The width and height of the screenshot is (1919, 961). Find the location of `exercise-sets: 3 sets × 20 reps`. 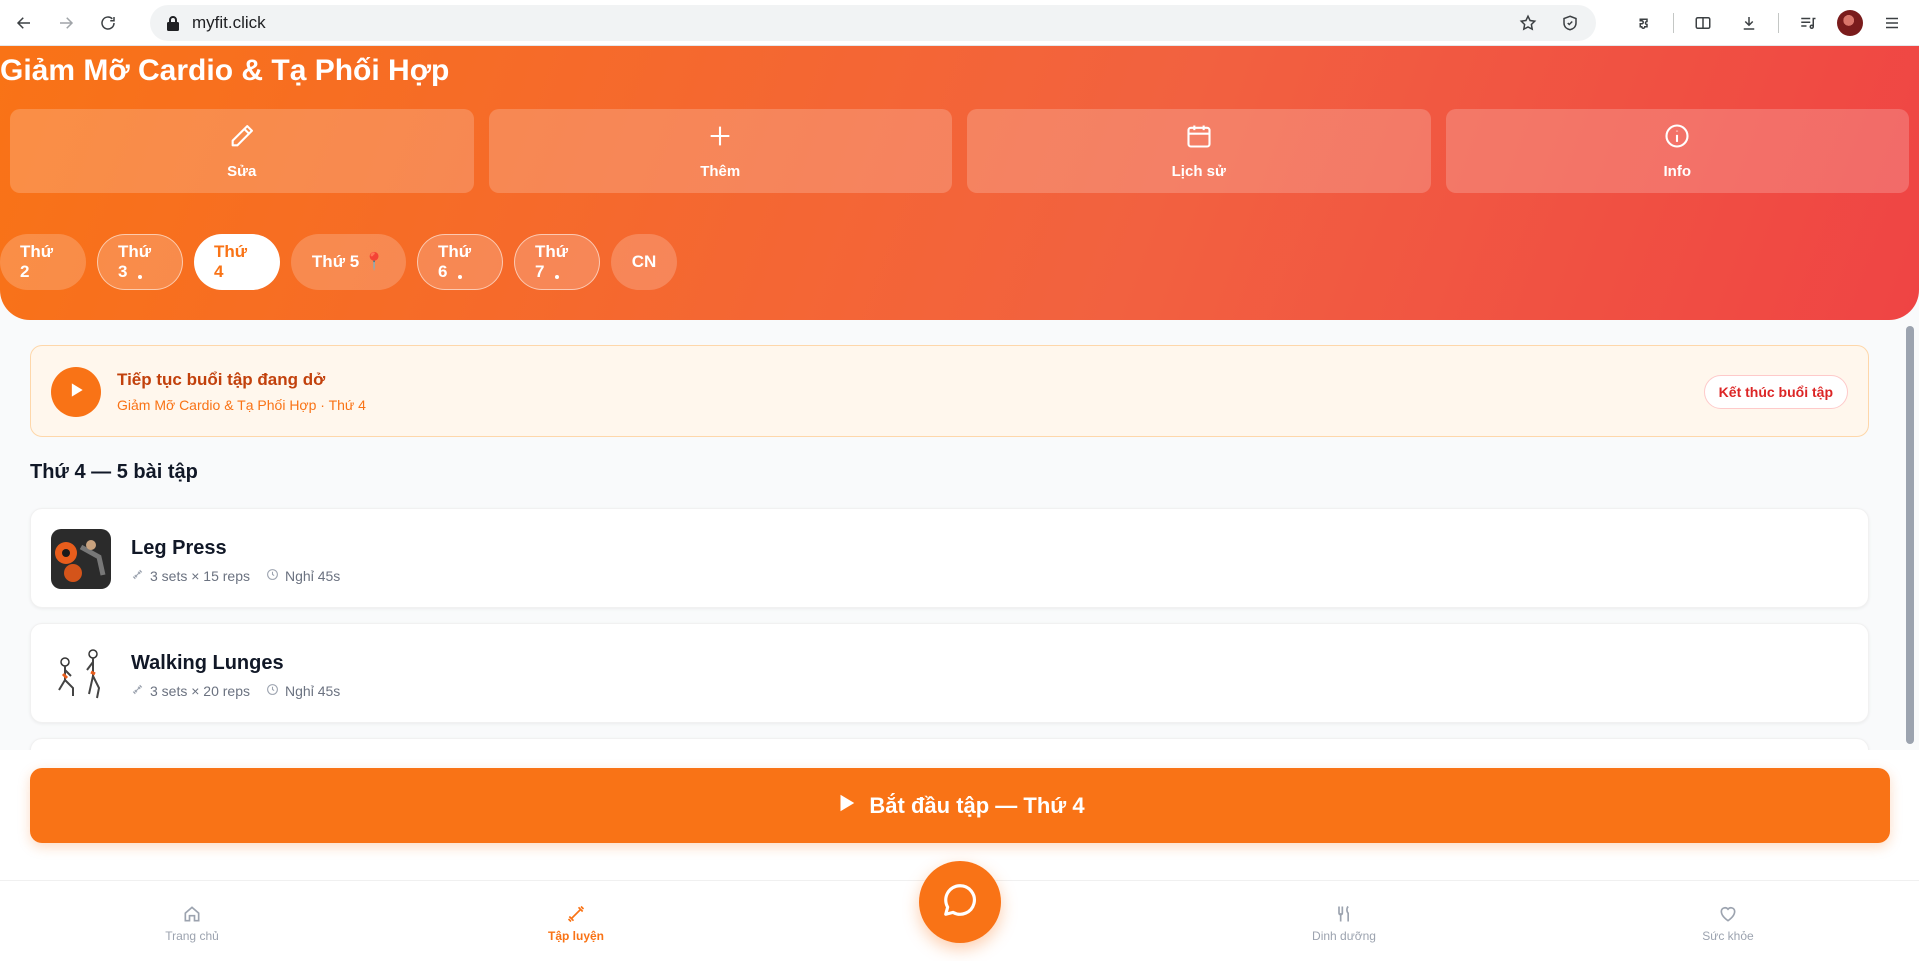

exercise-sets: 3 sets × 20 reps is located at coordinates (200, 691).